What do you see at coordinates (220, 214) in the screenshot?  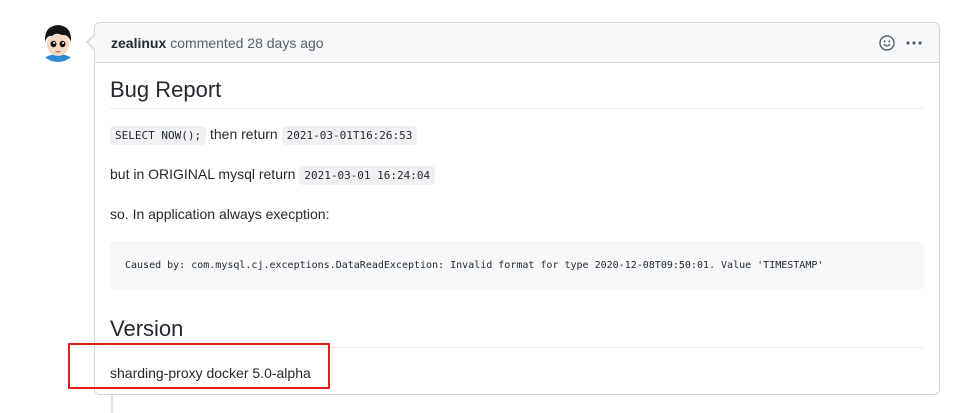 I see `paragraph-line3: so. In application always execption:` at bounding box center [220, 214].